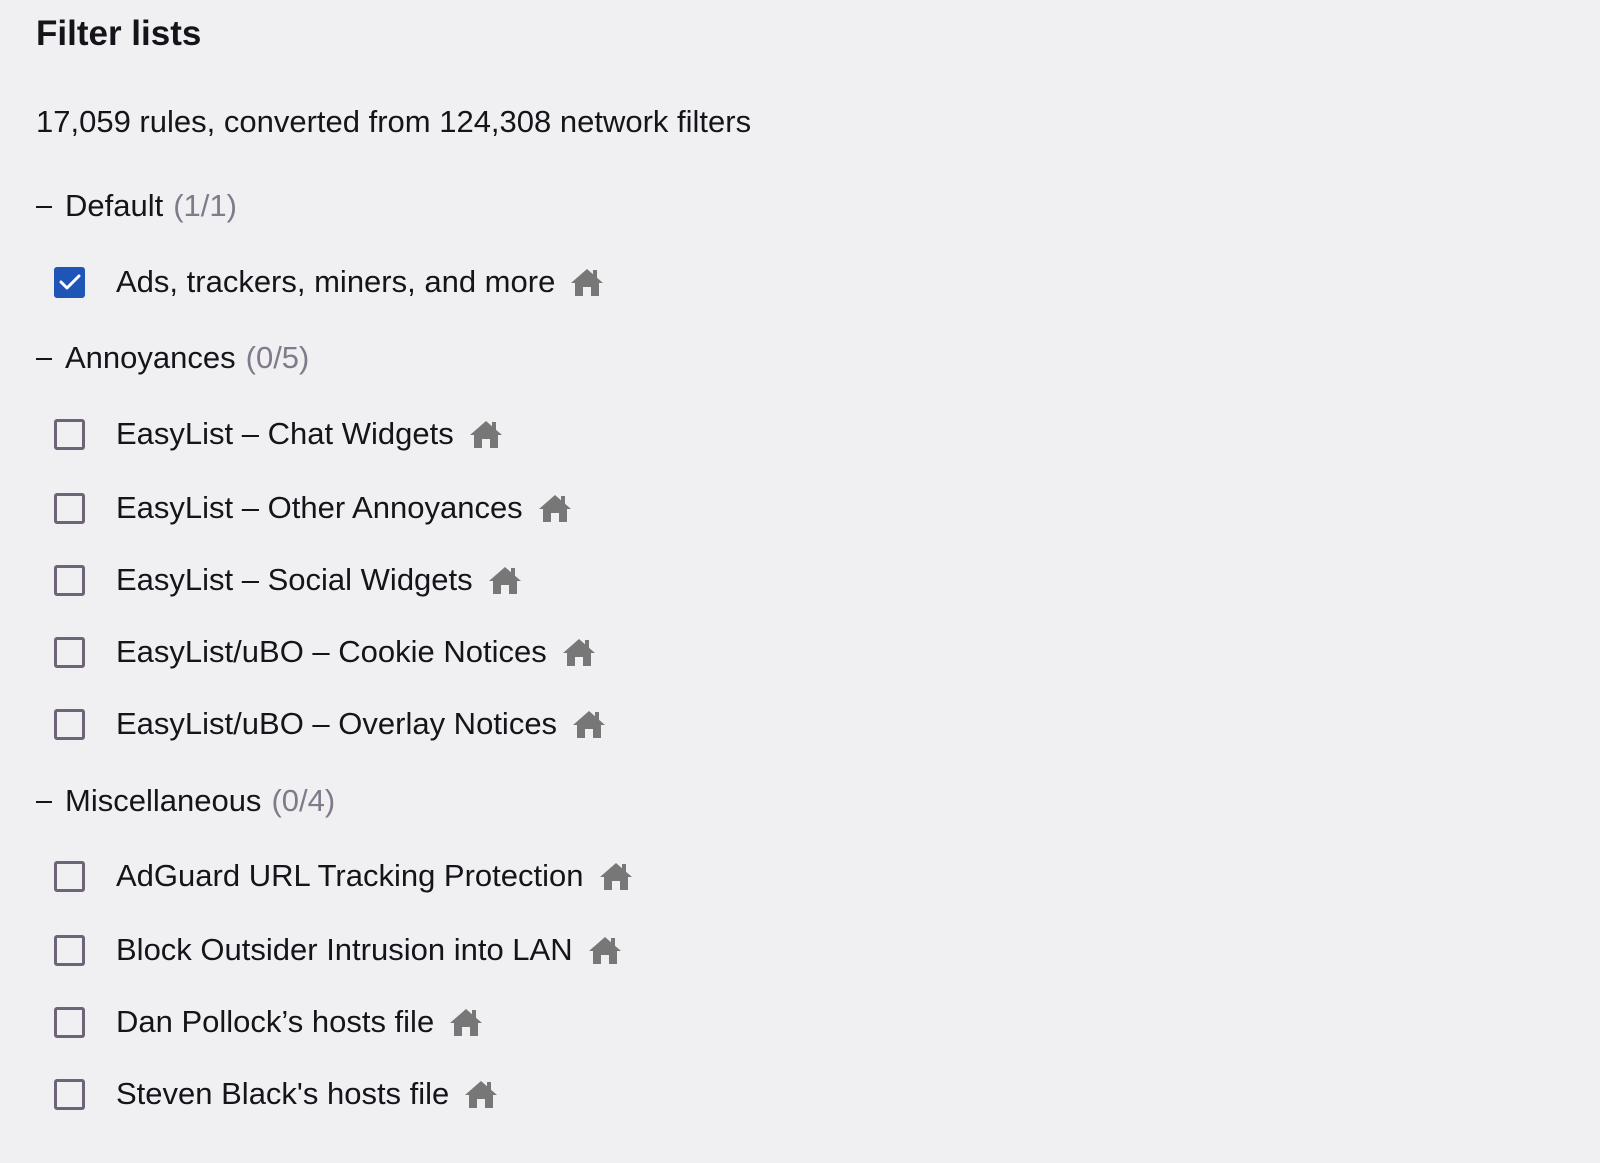 The image size is (1600, 1163). I want to click on list-item: Dan Pollock’s hosts file, so click(269, 1022).